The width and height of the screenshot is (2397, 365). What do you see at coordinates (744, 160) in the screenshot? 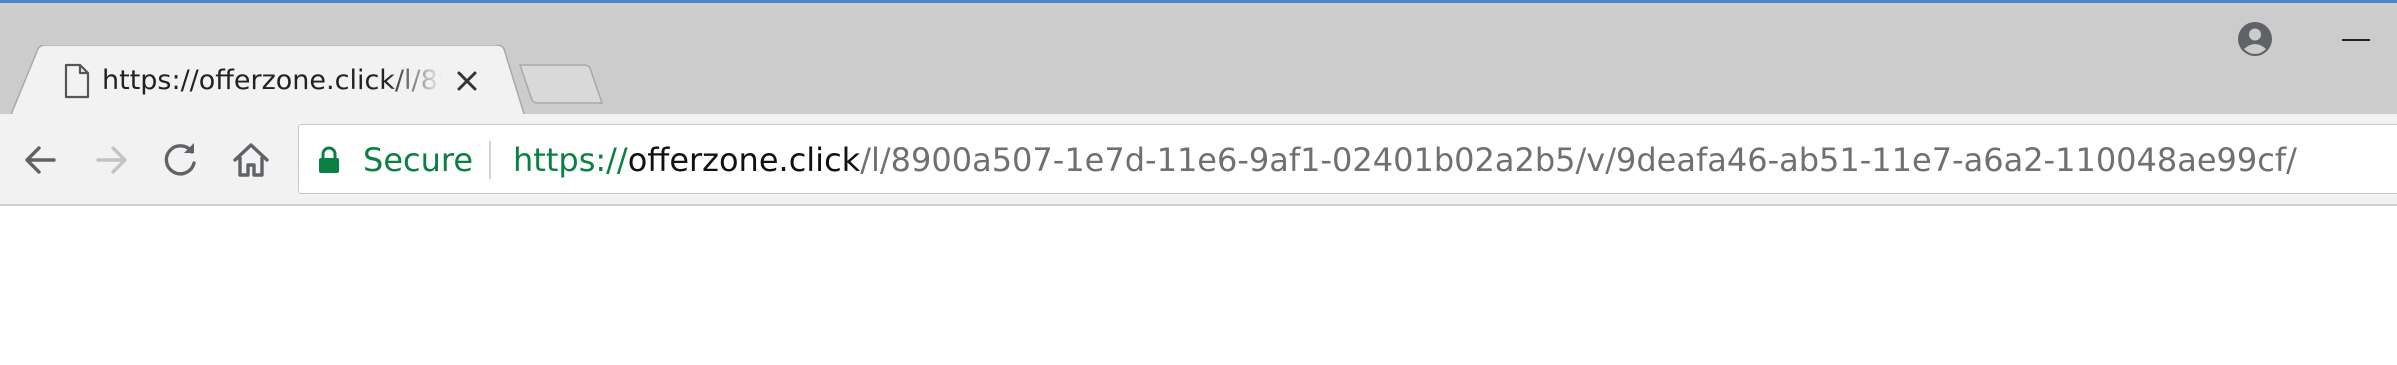
I see `url-host: offerzone.click` at bounding box center [744, 160].